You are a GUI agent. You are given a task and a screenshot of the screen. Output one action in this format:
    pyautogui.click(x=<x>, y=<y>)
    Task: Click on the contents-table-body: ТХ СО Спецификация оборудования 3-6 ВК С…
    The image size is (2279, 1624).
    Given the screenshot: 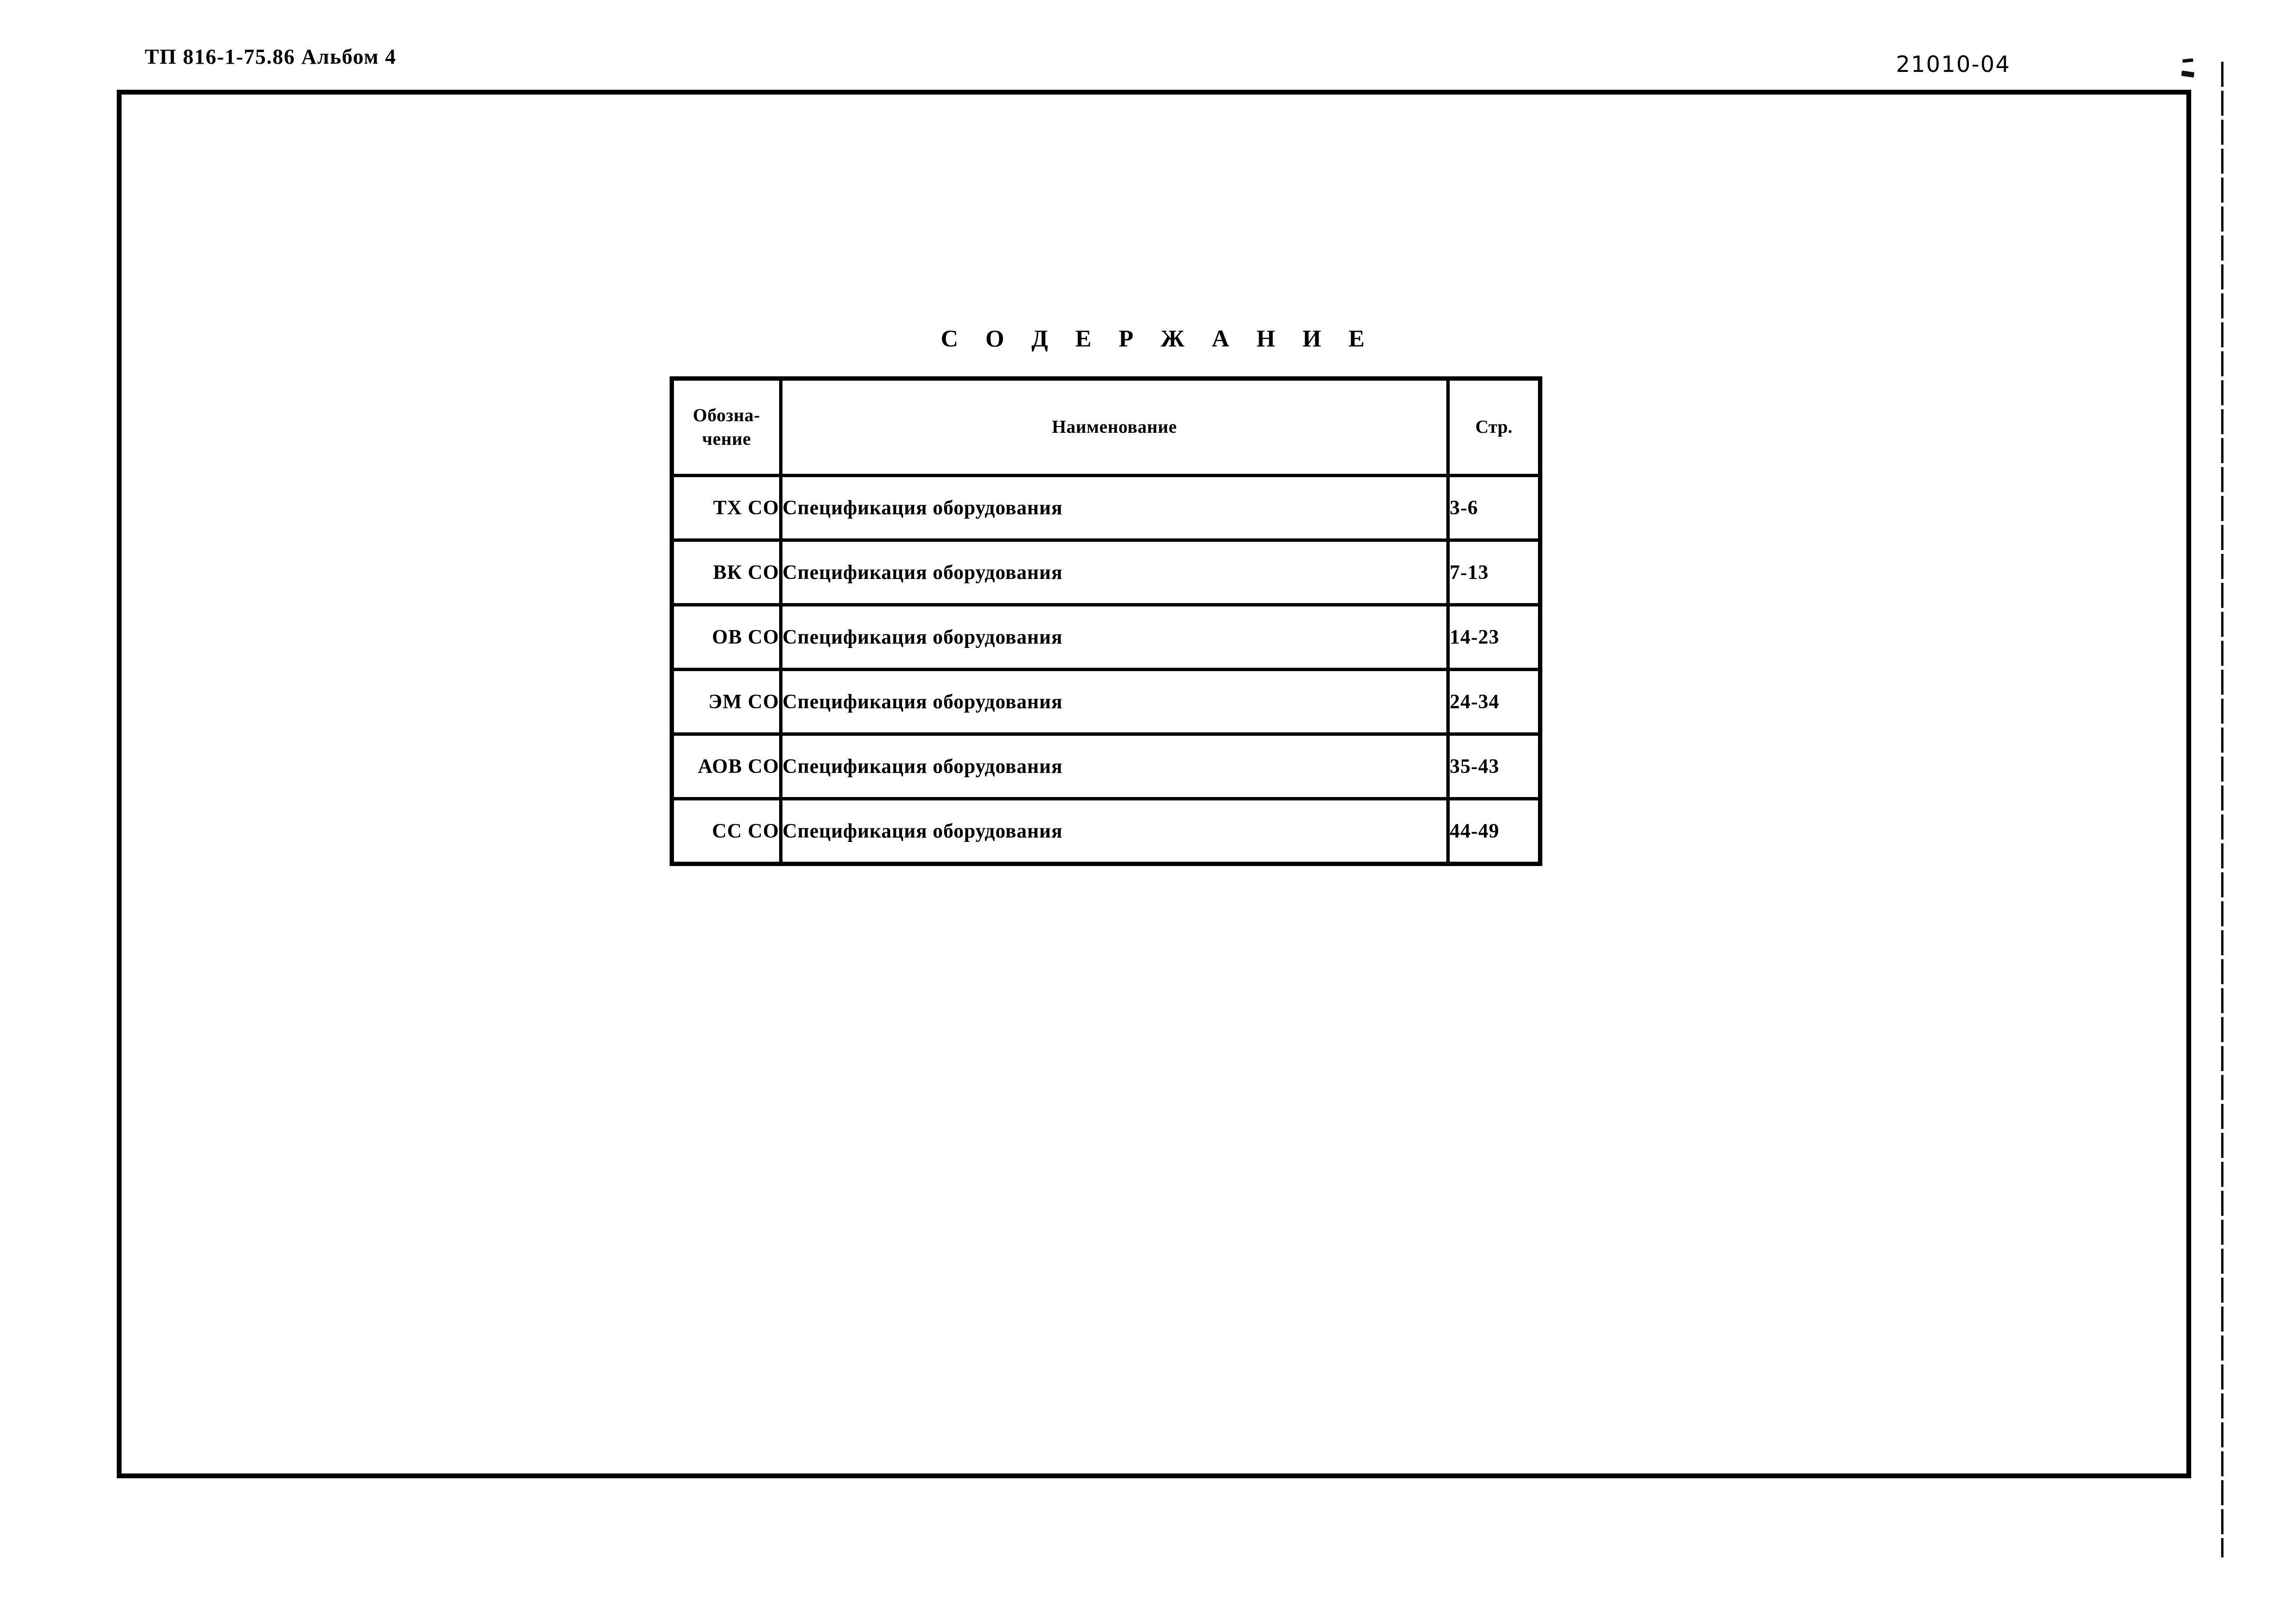 What is the action you would take?
    pyautogui.click(x=1106, y=669)
    